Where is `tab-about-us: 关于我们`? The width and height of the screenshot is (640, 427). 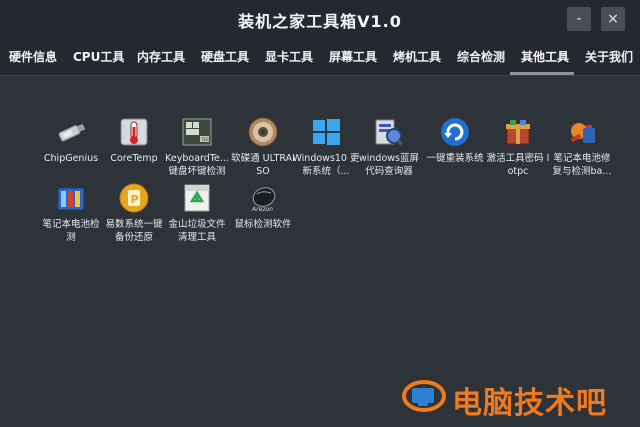 tab-about-us: 关于我们 is located at coordinates (609, 56).